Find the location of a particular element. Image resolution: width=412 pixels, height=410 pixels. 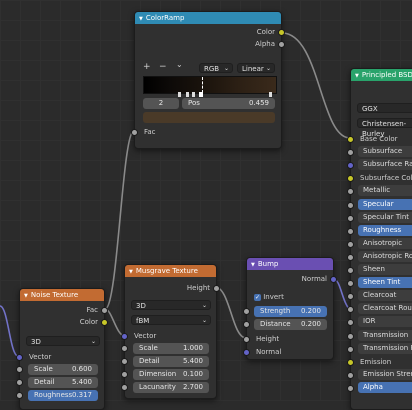

height-input-socket is located at coordinates (246, 339).